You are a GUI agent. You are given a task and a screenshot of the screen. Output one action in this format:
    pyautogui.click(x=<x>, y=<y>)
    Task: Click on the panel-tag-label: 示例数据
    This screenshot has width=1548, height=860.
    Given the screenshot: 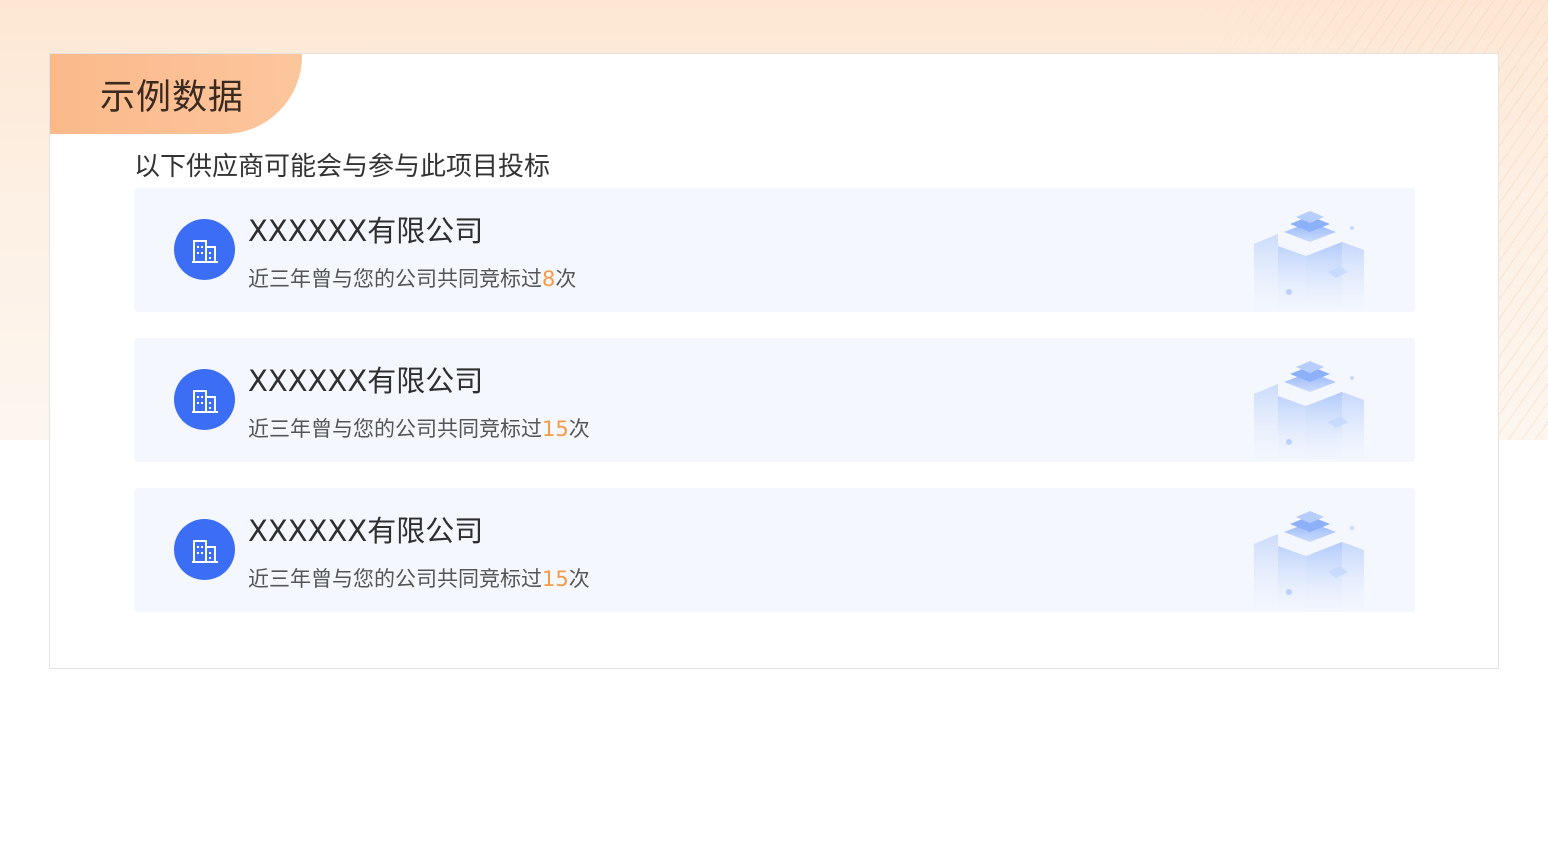 What is the action you would take?
    pyautogui.click(x=172, y=97)
    